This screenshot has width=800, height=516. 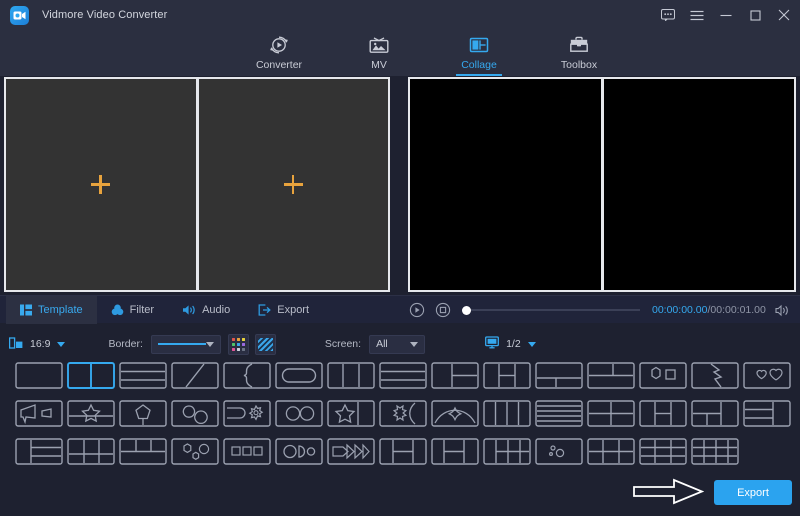 I want to click on template-40-six-grid, so click(x=506, y=451).